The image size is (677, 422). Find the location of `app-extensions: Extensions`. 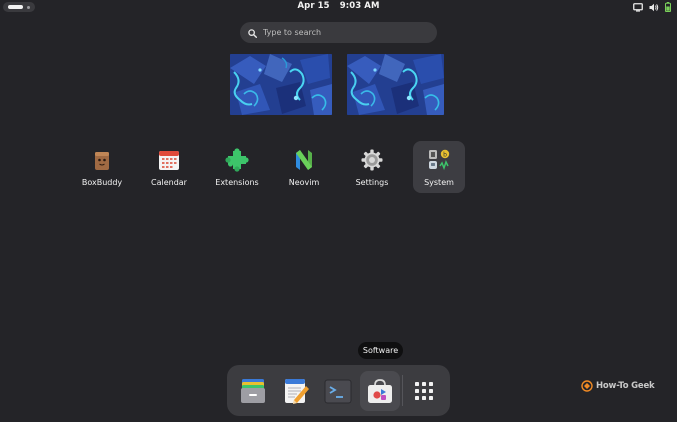

app-extensions: Extensions is located at coordinates (237, 167).